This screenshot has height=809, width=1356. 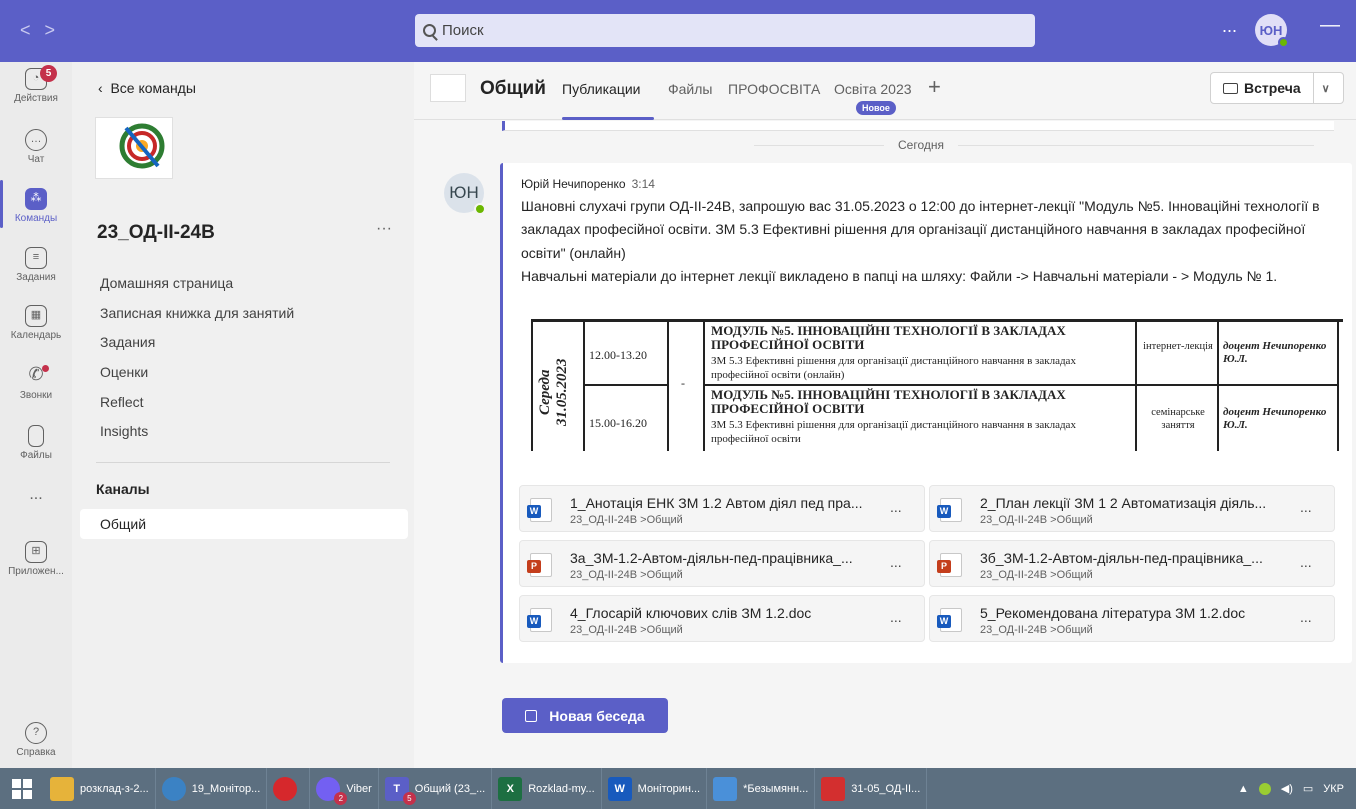 What do you see at coordinates (36, 455) in the screenshot?
I see `rail-label: Файлы` at bounding box center [36, 455].